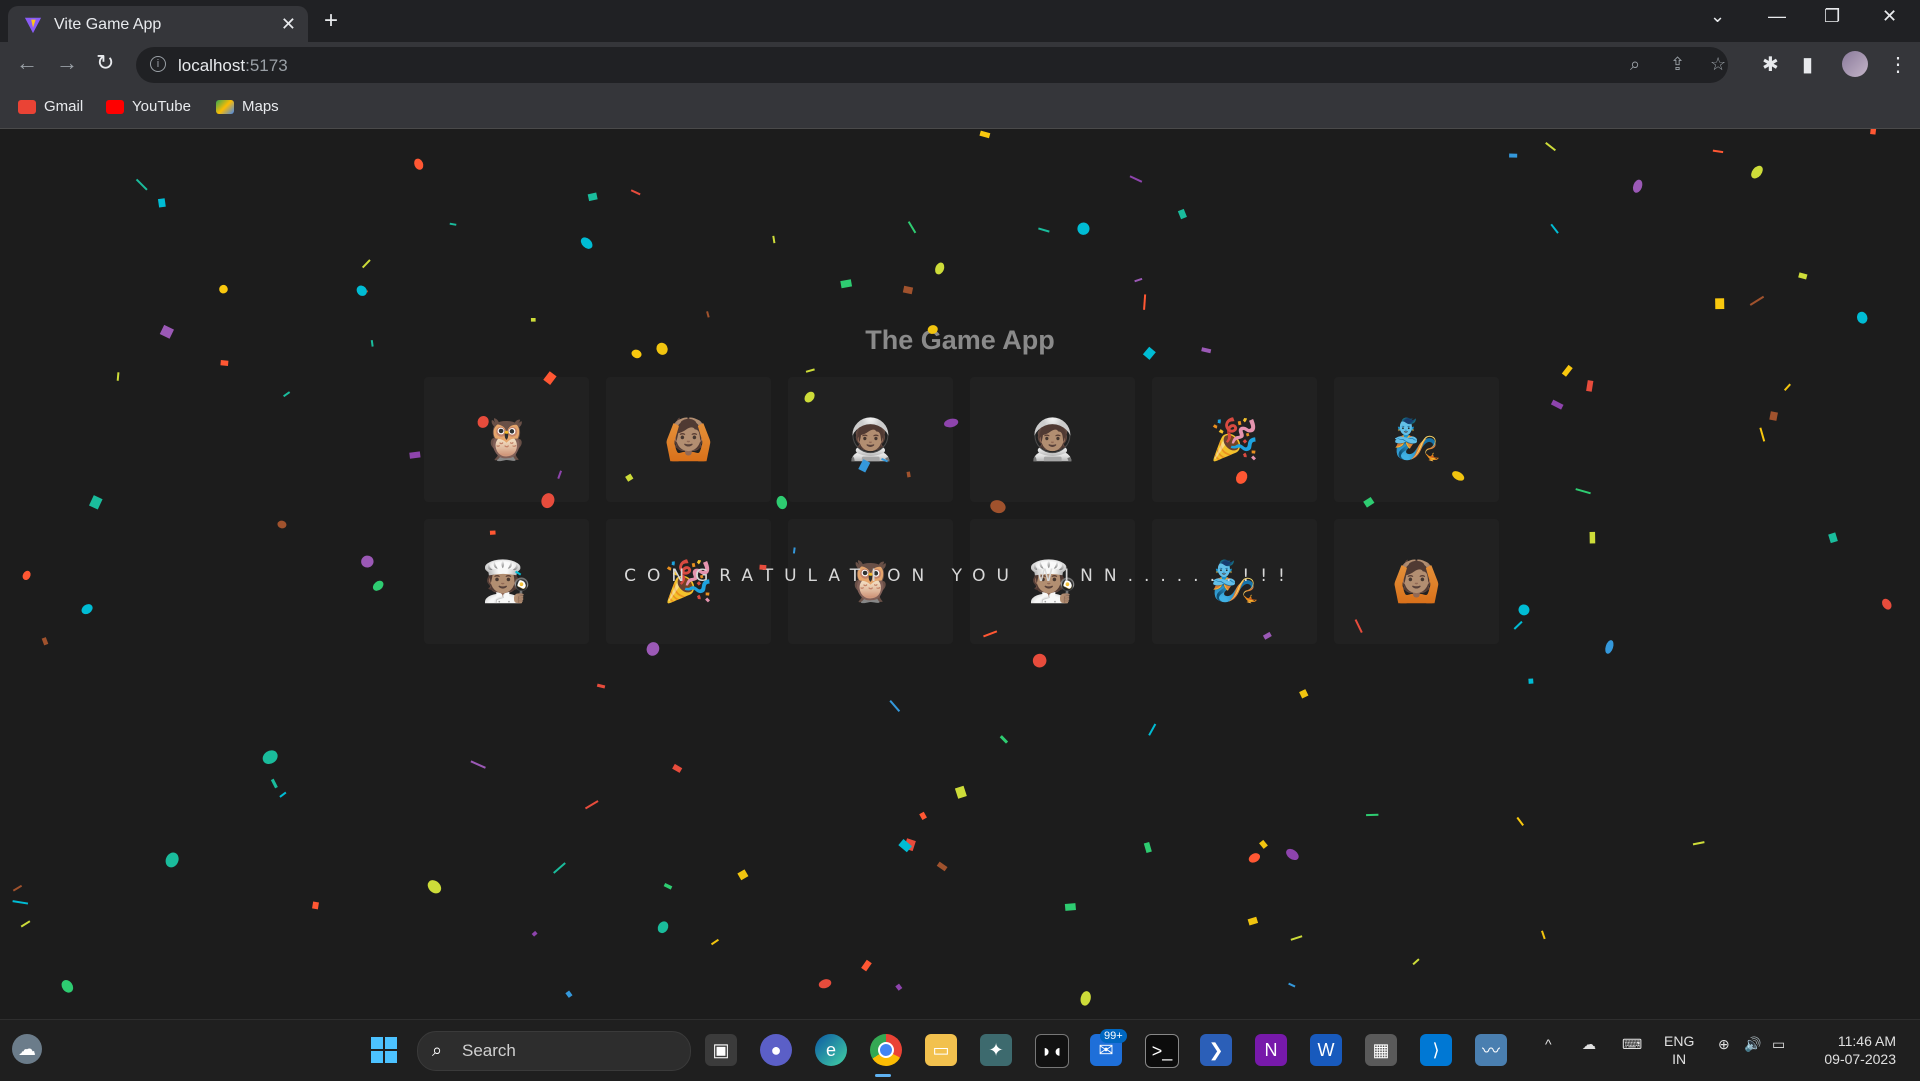  I want to click on extensions-icon: ✱, so click(1770, 64).